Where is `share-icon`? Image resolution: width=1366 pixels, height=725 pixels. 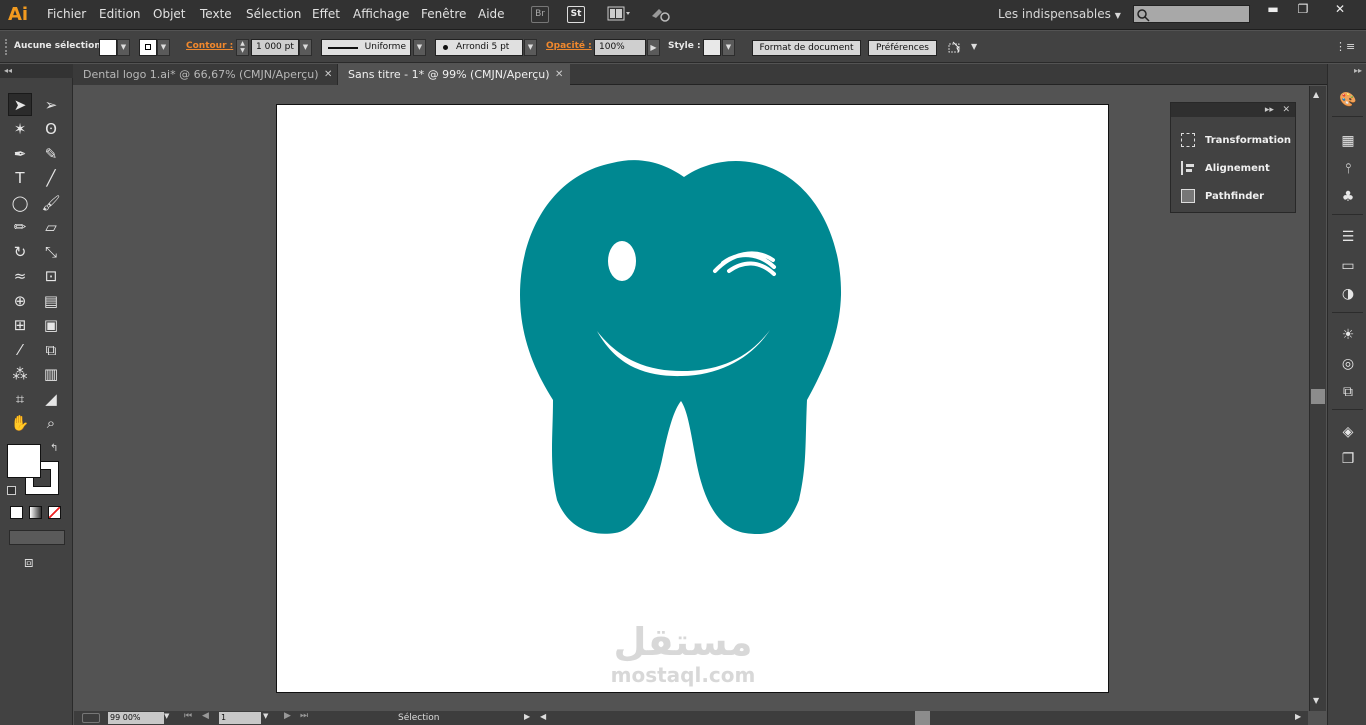
share-icon is located at coordinates (91, 718).